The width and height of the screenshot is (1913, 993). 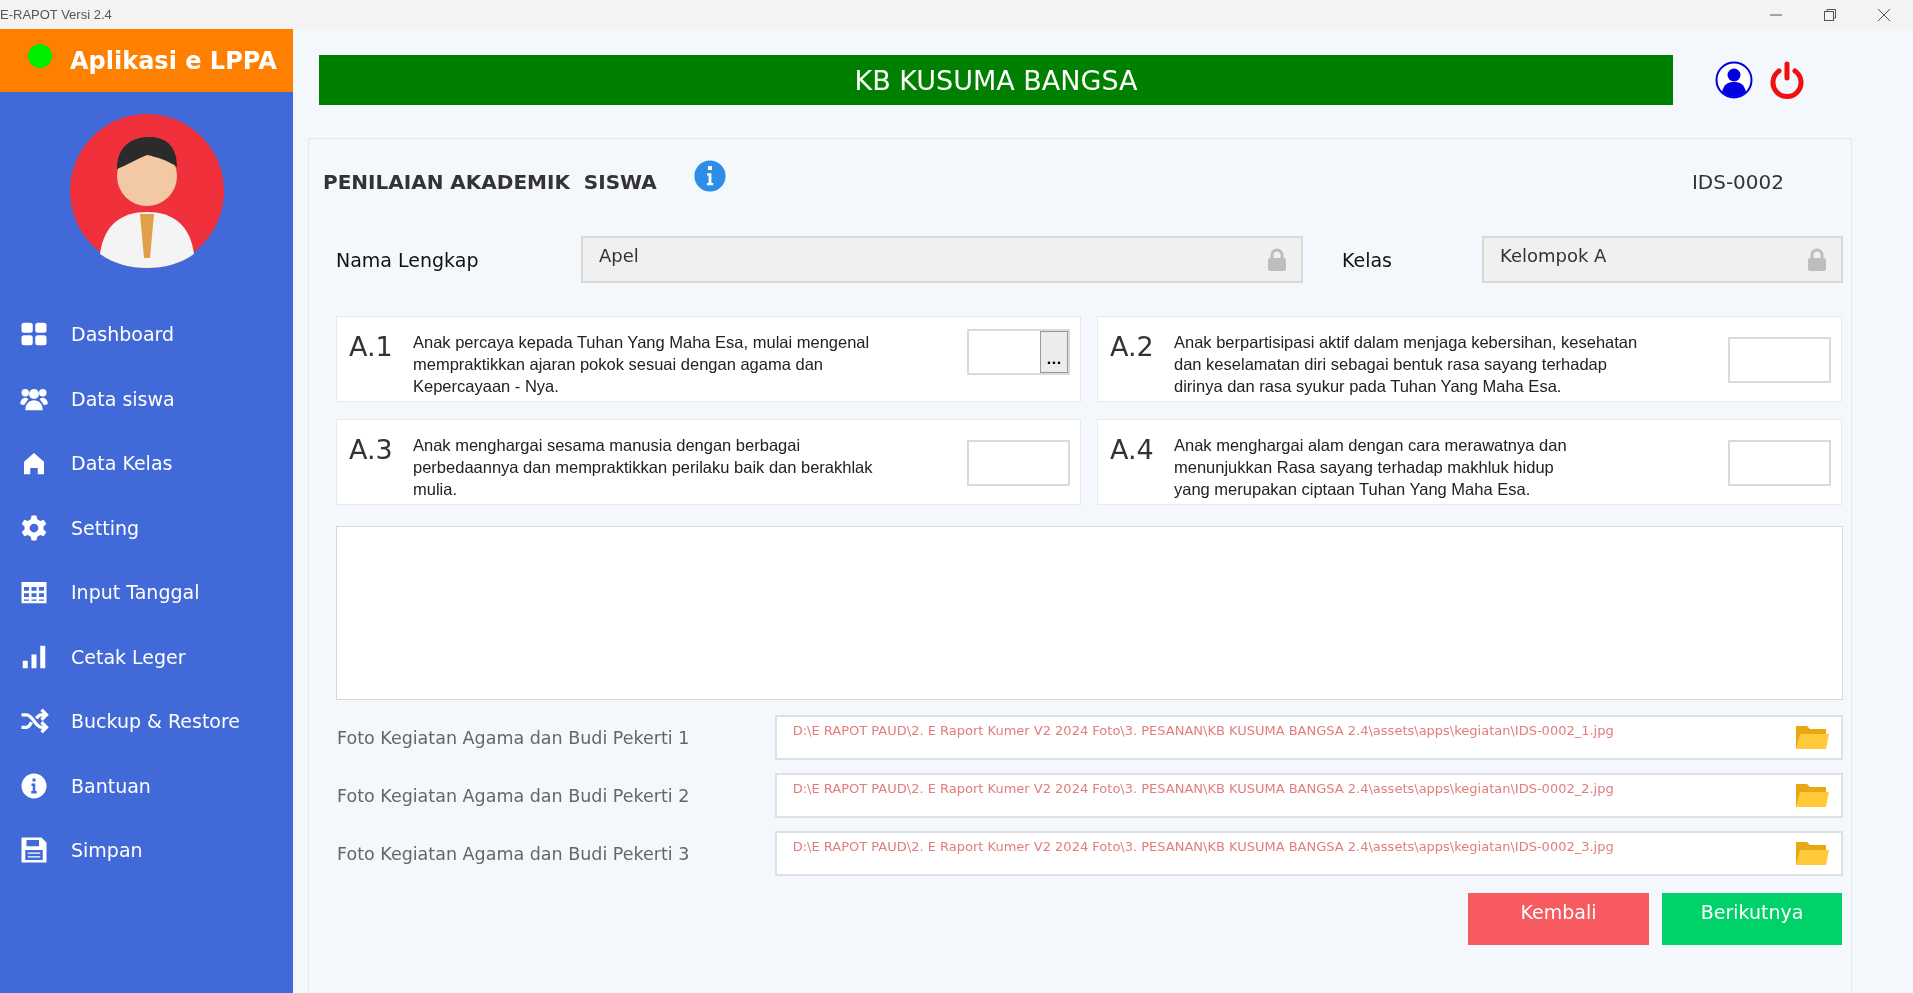 What do you see at coordinates (1308, 795) in the screenshot?
I see `file-path-field: D:\E RAPOT PAUD\2. E Raport Kumer V2 2024 Foto\3. PESANAN\KB KUSUMA BANGSA 2.4\assets\apps\kegiatan\IDS-0002_2.jpg` at bounding box center [1308, 795].